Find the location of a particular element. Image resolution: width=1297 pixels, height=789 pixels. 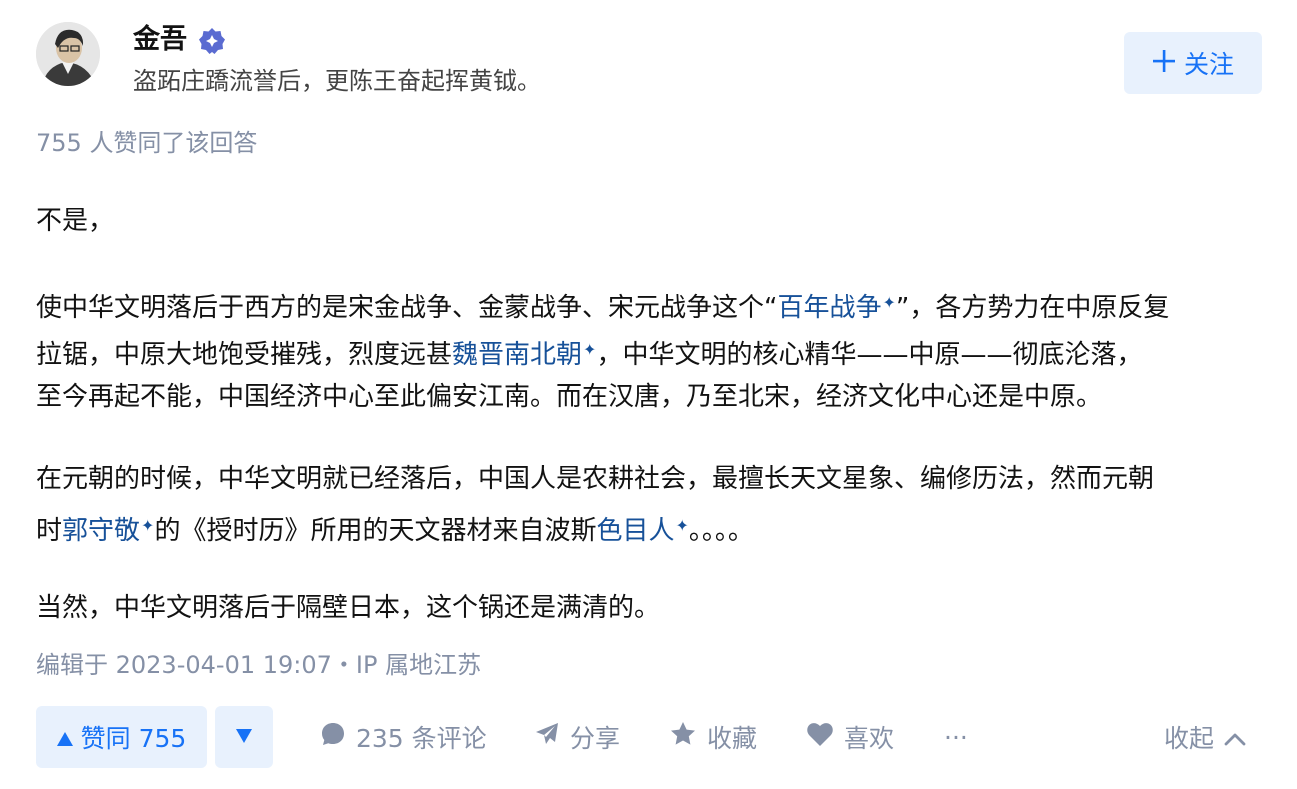

text-span: 使中华文明落后于西方的是宋金战争、金蒙战争、宋元战争这个“ is located at coordinates (407, 308).